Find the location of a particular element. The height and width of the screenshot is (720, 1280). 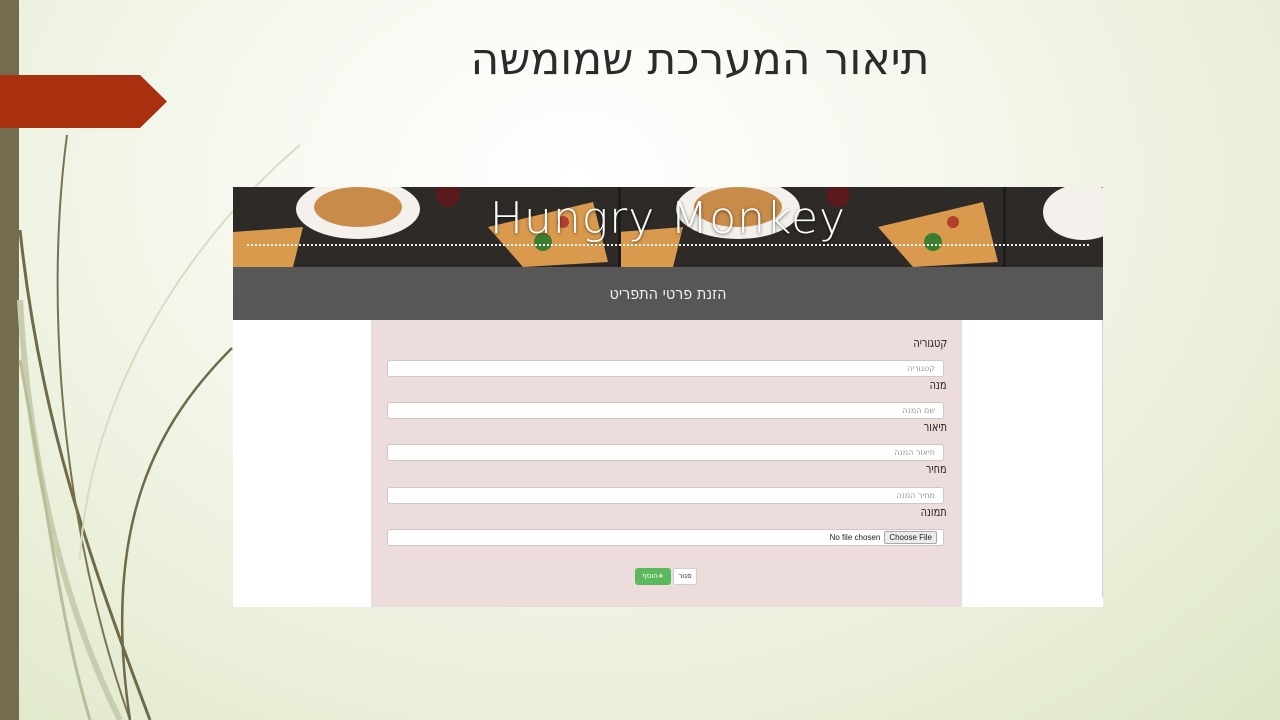

file-status: No file chosen is located at coordinates (855, 537).